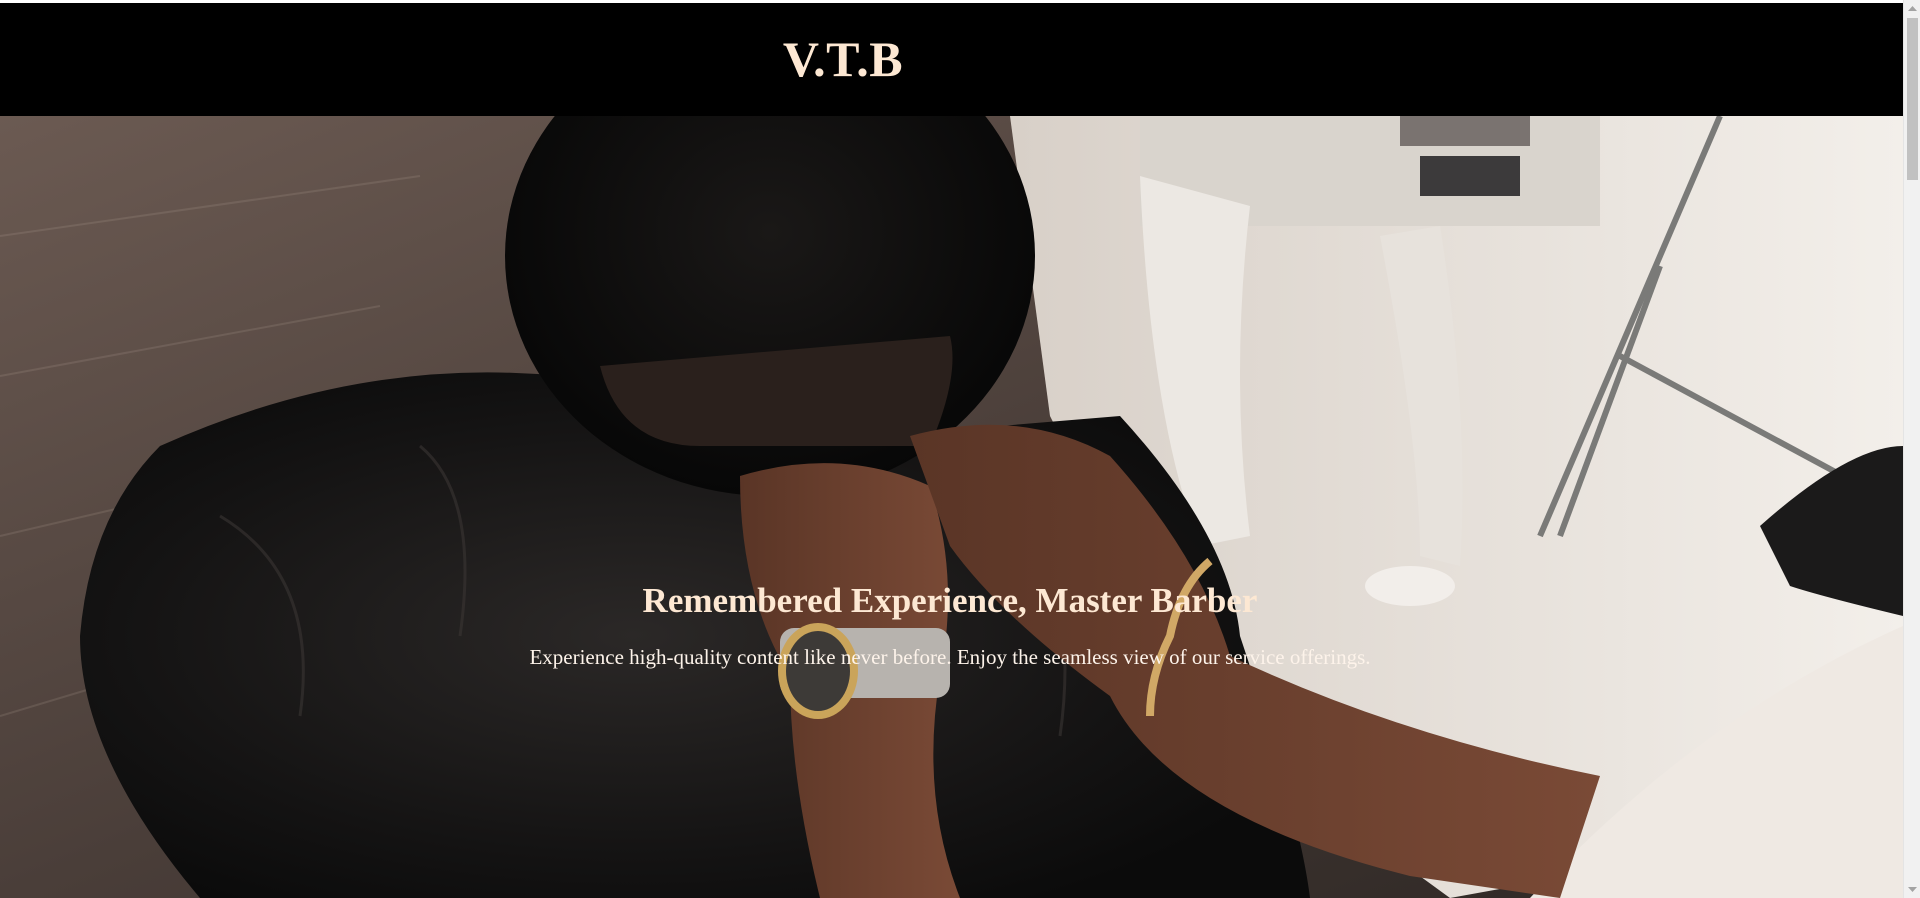  I want to click on chevron-down-icon, so click(1912, 889).